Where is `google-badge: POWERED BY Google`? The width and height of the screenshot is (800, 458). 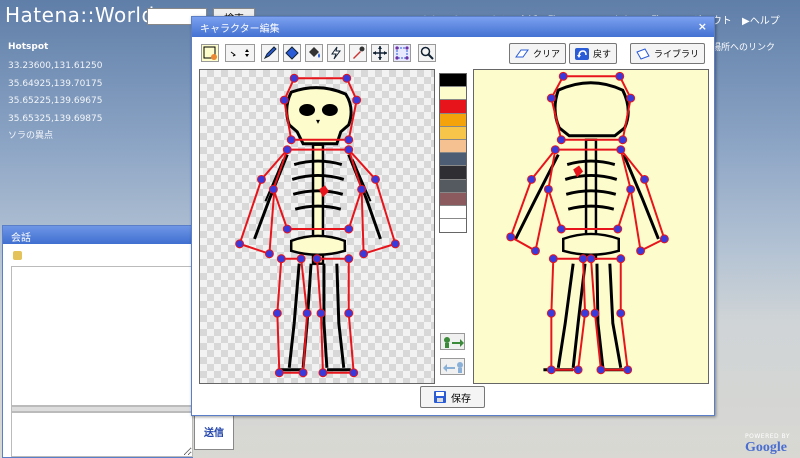
google-badge: POWERED BY Google is located at coordinates (767, 444).